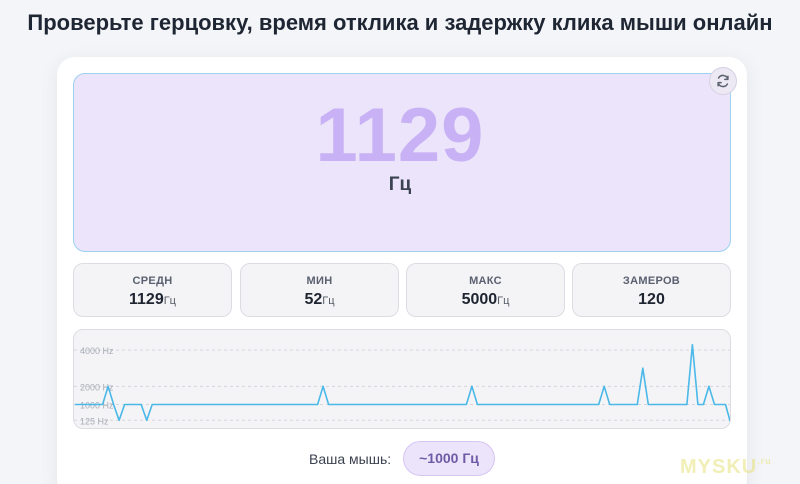  What do you see at coordinates (651, 290) in the screenshot?
I see `stat-samples: ЗАМЕРОВ 120` at bounding box center [651, 290].